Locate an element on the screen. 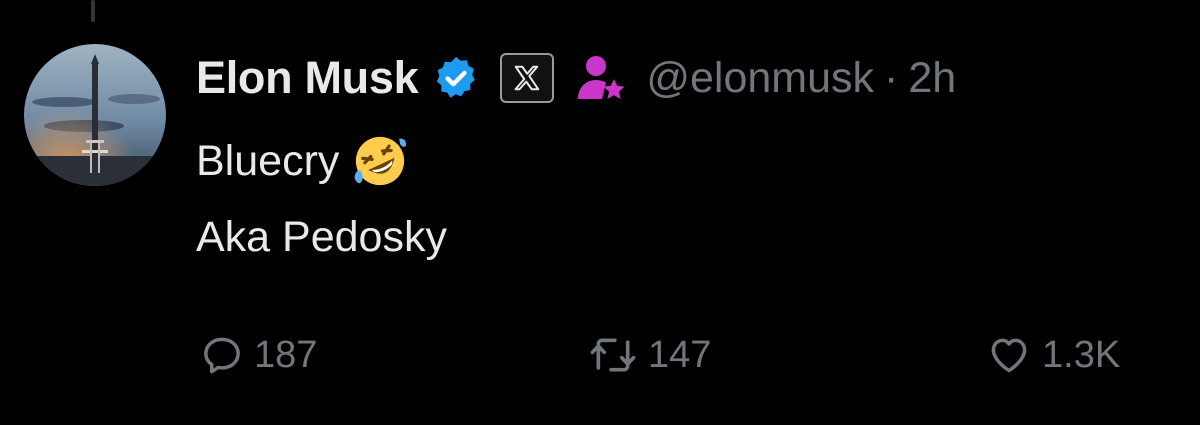 This screenshot has height=425, width=1200. avatar is located at coordinates (95, 115).